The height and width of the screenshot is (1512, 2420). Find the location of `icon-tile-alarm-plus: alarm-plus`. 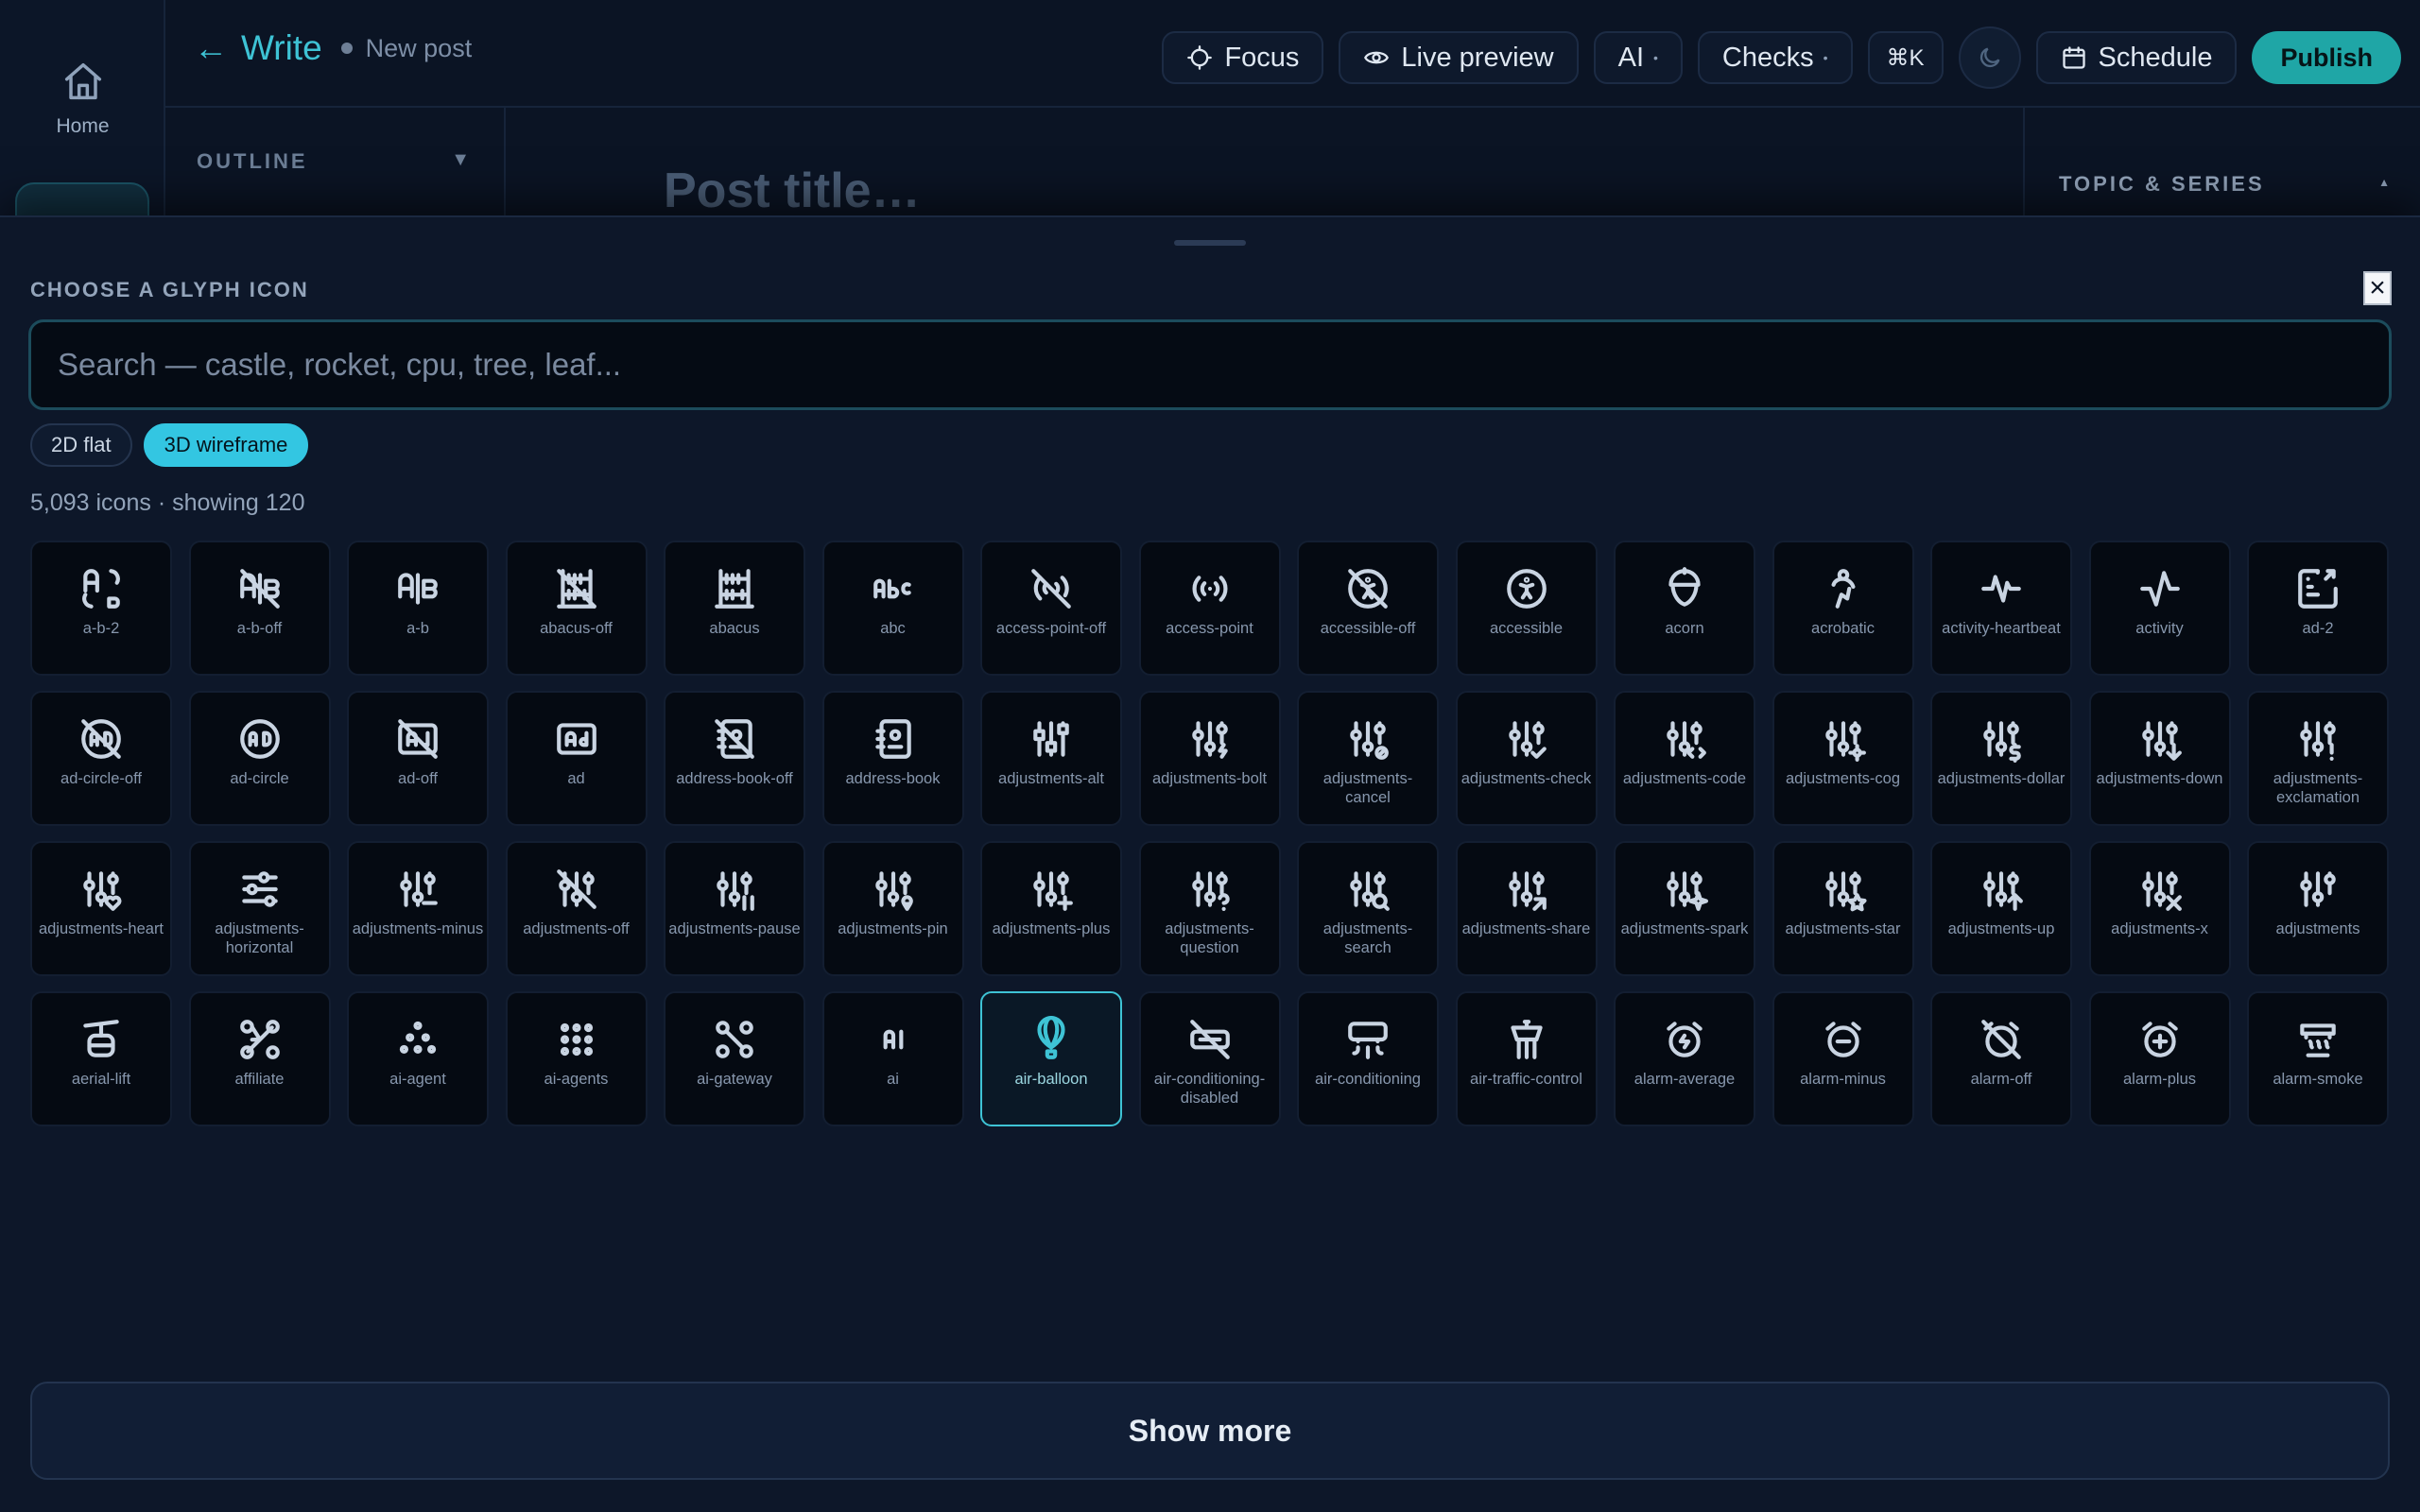

icon-tile-alarm-plus: alarm-plus is located at coordinates (2159, 1058).